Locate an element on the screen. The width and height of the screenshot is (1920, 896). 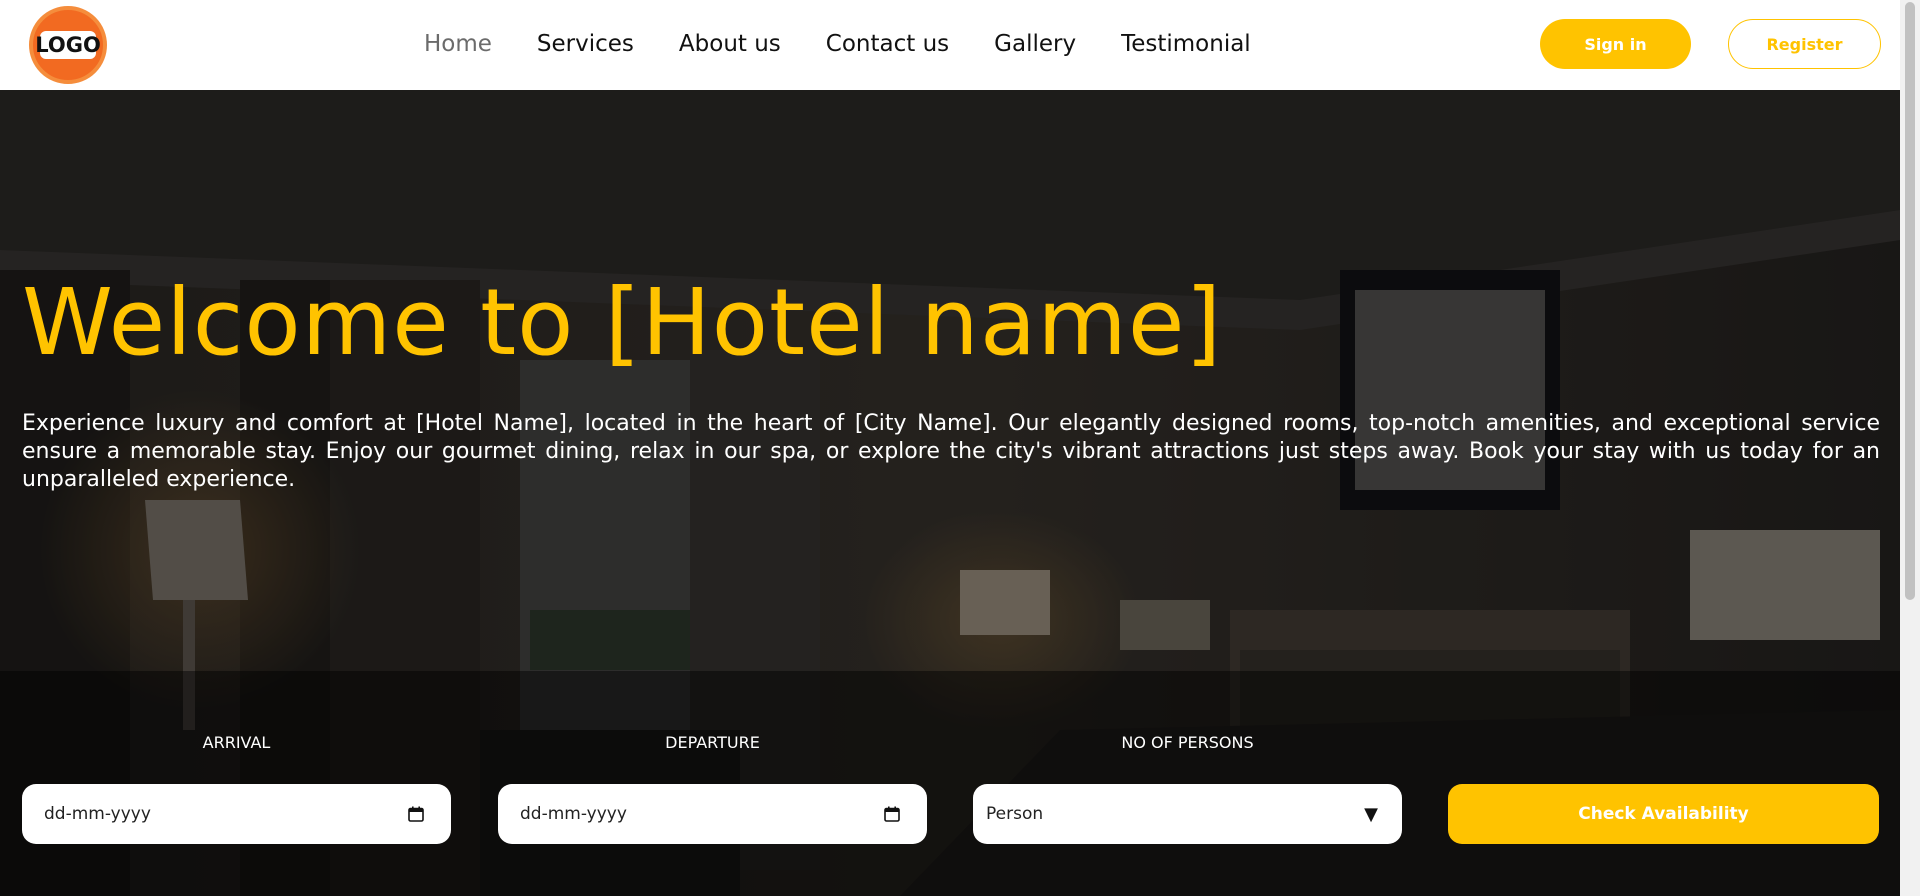
arrival-date-input: dd-mm-yyyy is located at coordinates (236, 814).